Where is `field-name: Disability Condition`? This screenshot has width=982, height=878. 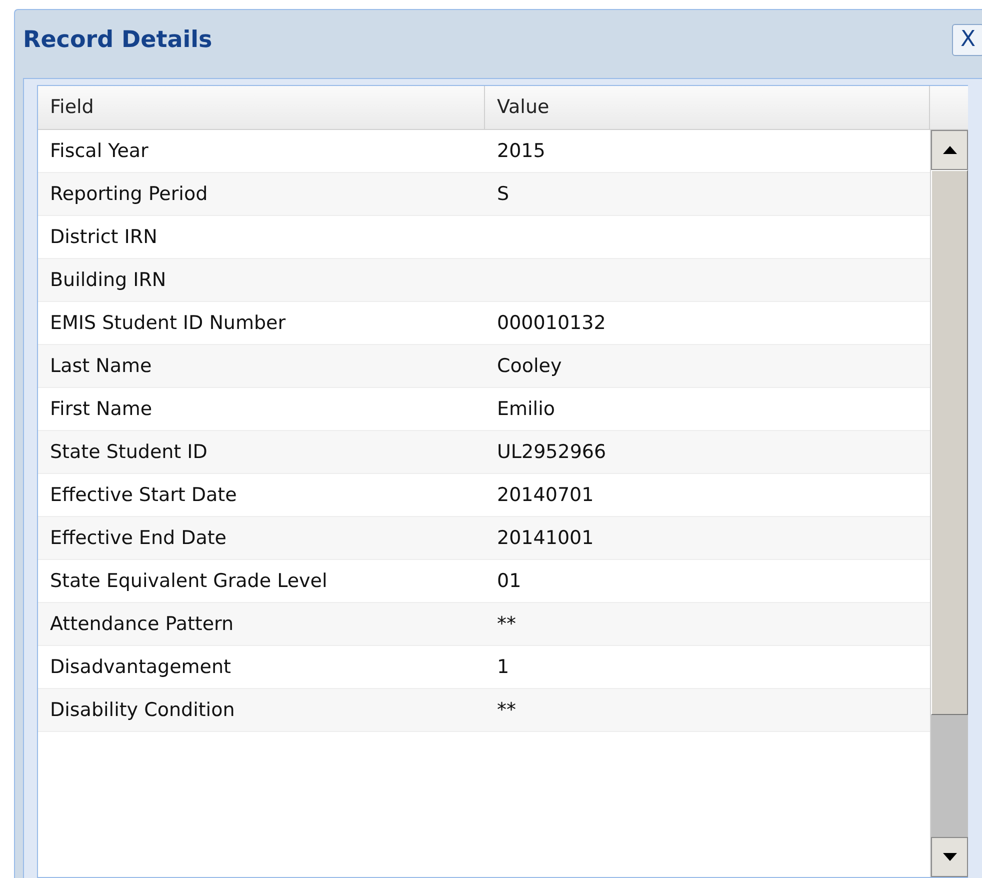
field-name: Disability Condition is located at coordinates (142, 710).